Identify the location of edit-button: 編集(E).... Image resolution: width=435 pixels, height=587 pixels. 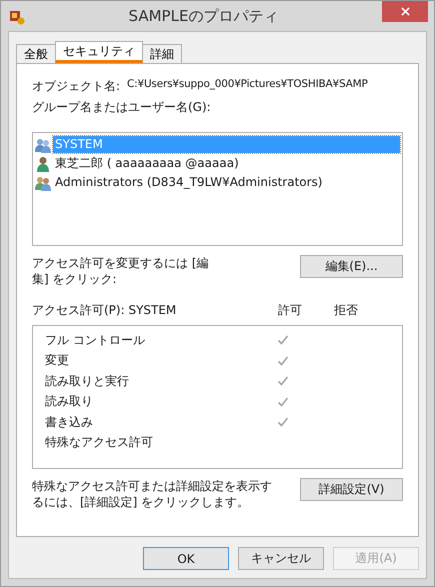
(351, 266).